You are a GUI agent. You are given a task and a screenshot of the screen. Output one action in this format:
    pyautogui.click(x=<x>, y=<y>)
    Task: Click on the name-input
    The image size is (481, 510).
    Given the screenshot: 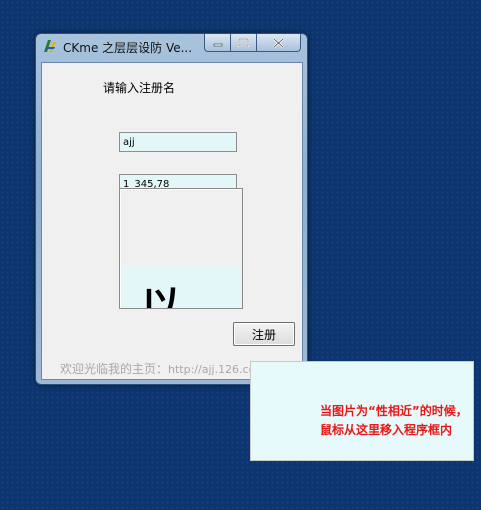 What is the action you would take?
    pyautogui.click(x=178, y=142)
    